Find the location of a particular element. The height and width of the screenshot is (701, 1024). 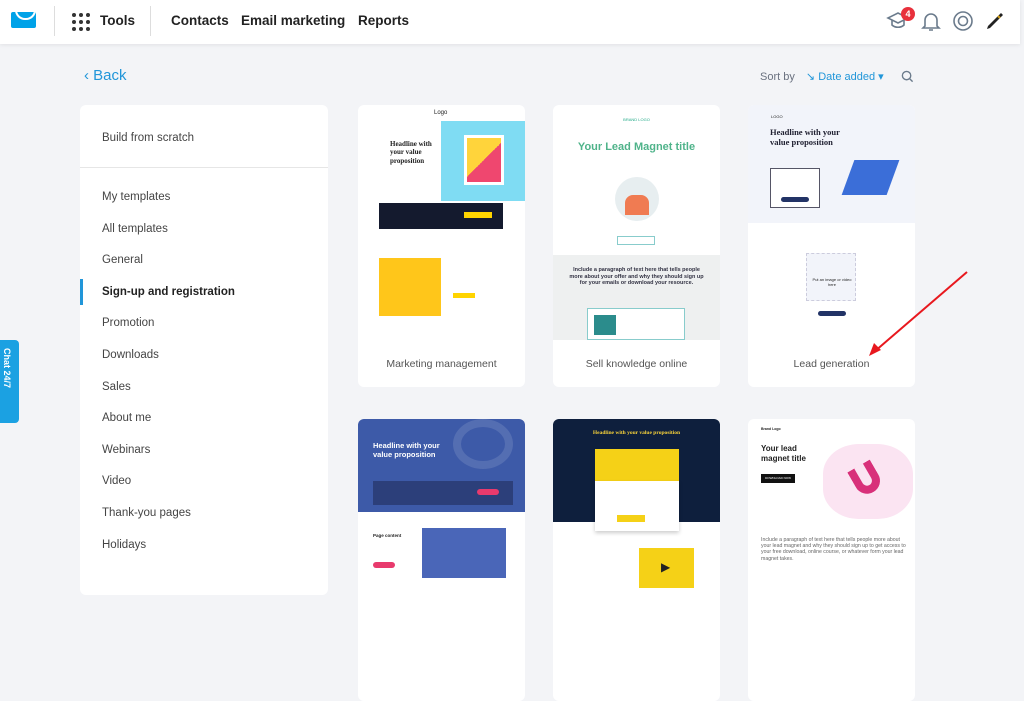

chevron-left-icon: ‹ is located at coordinates (89, 75).